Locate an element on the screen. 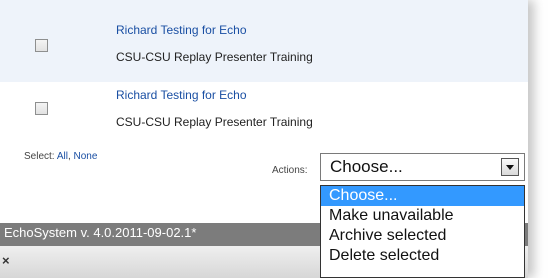 This screenshot has height=278, width=548. close-icon: × is located at coordinates (6, 260).